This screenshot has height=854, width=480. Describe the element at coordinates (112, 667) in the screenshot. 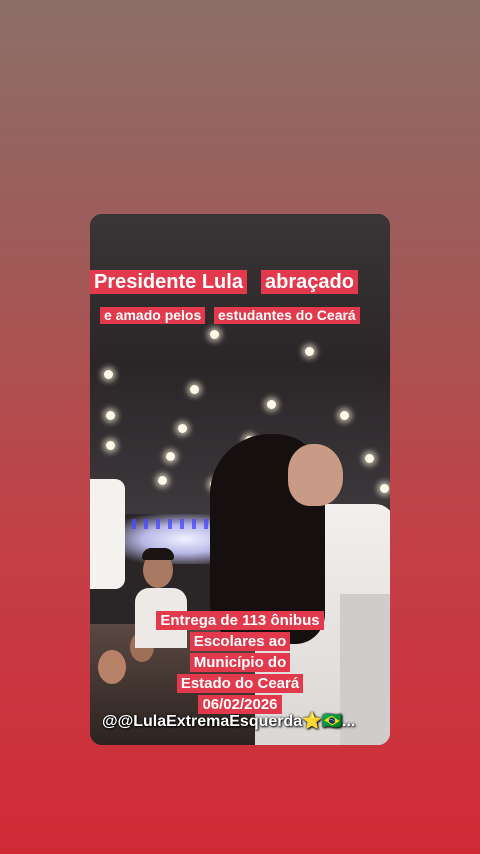

I see `crowd-face` at that location.